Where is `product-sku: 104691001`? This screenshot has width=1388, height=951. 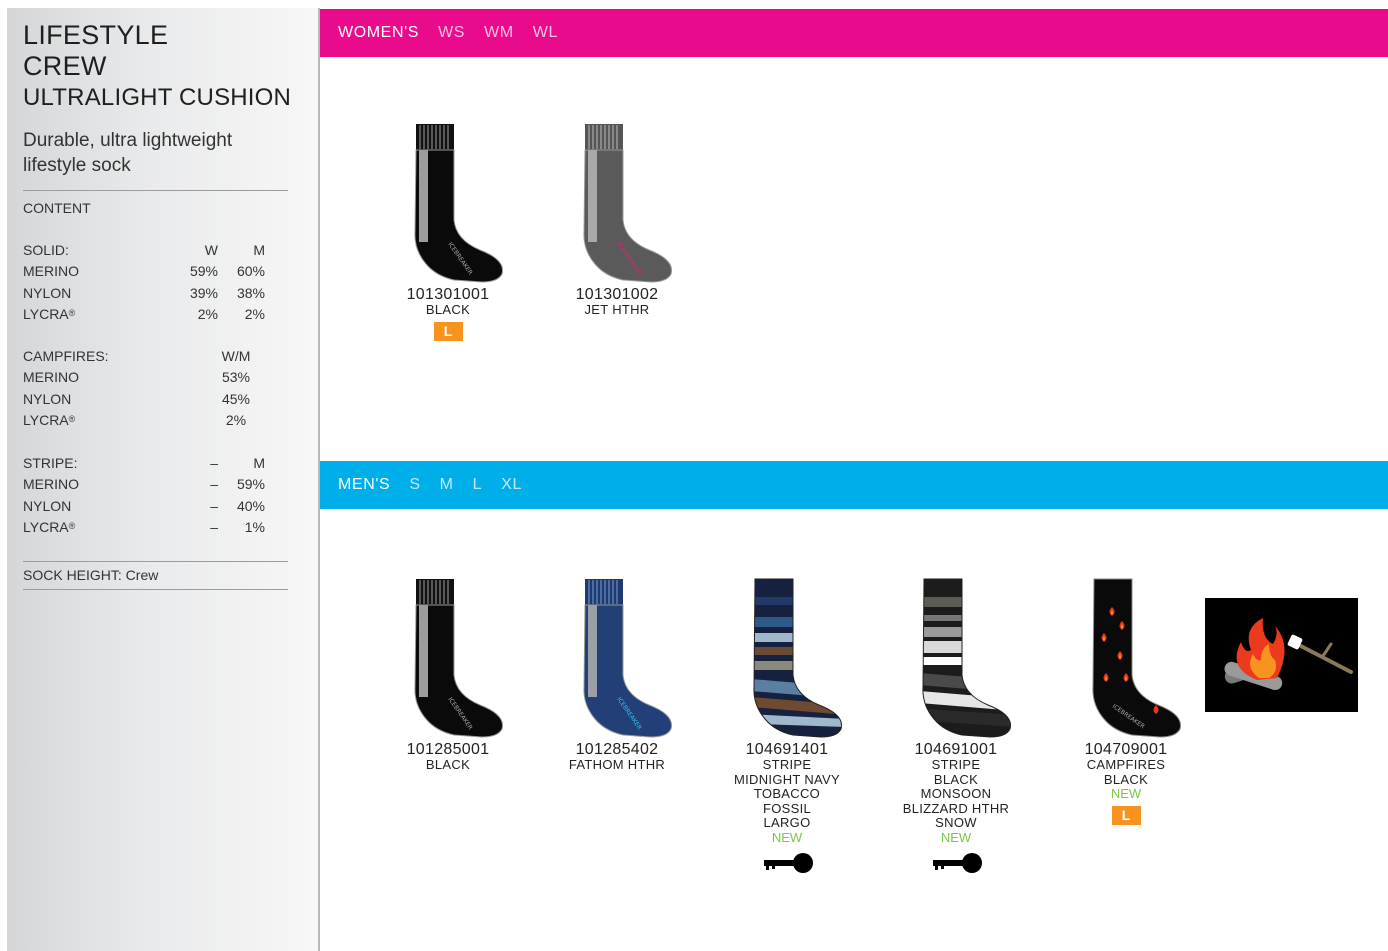 product-sku: 104691001 is located at coordinates (956, 749).